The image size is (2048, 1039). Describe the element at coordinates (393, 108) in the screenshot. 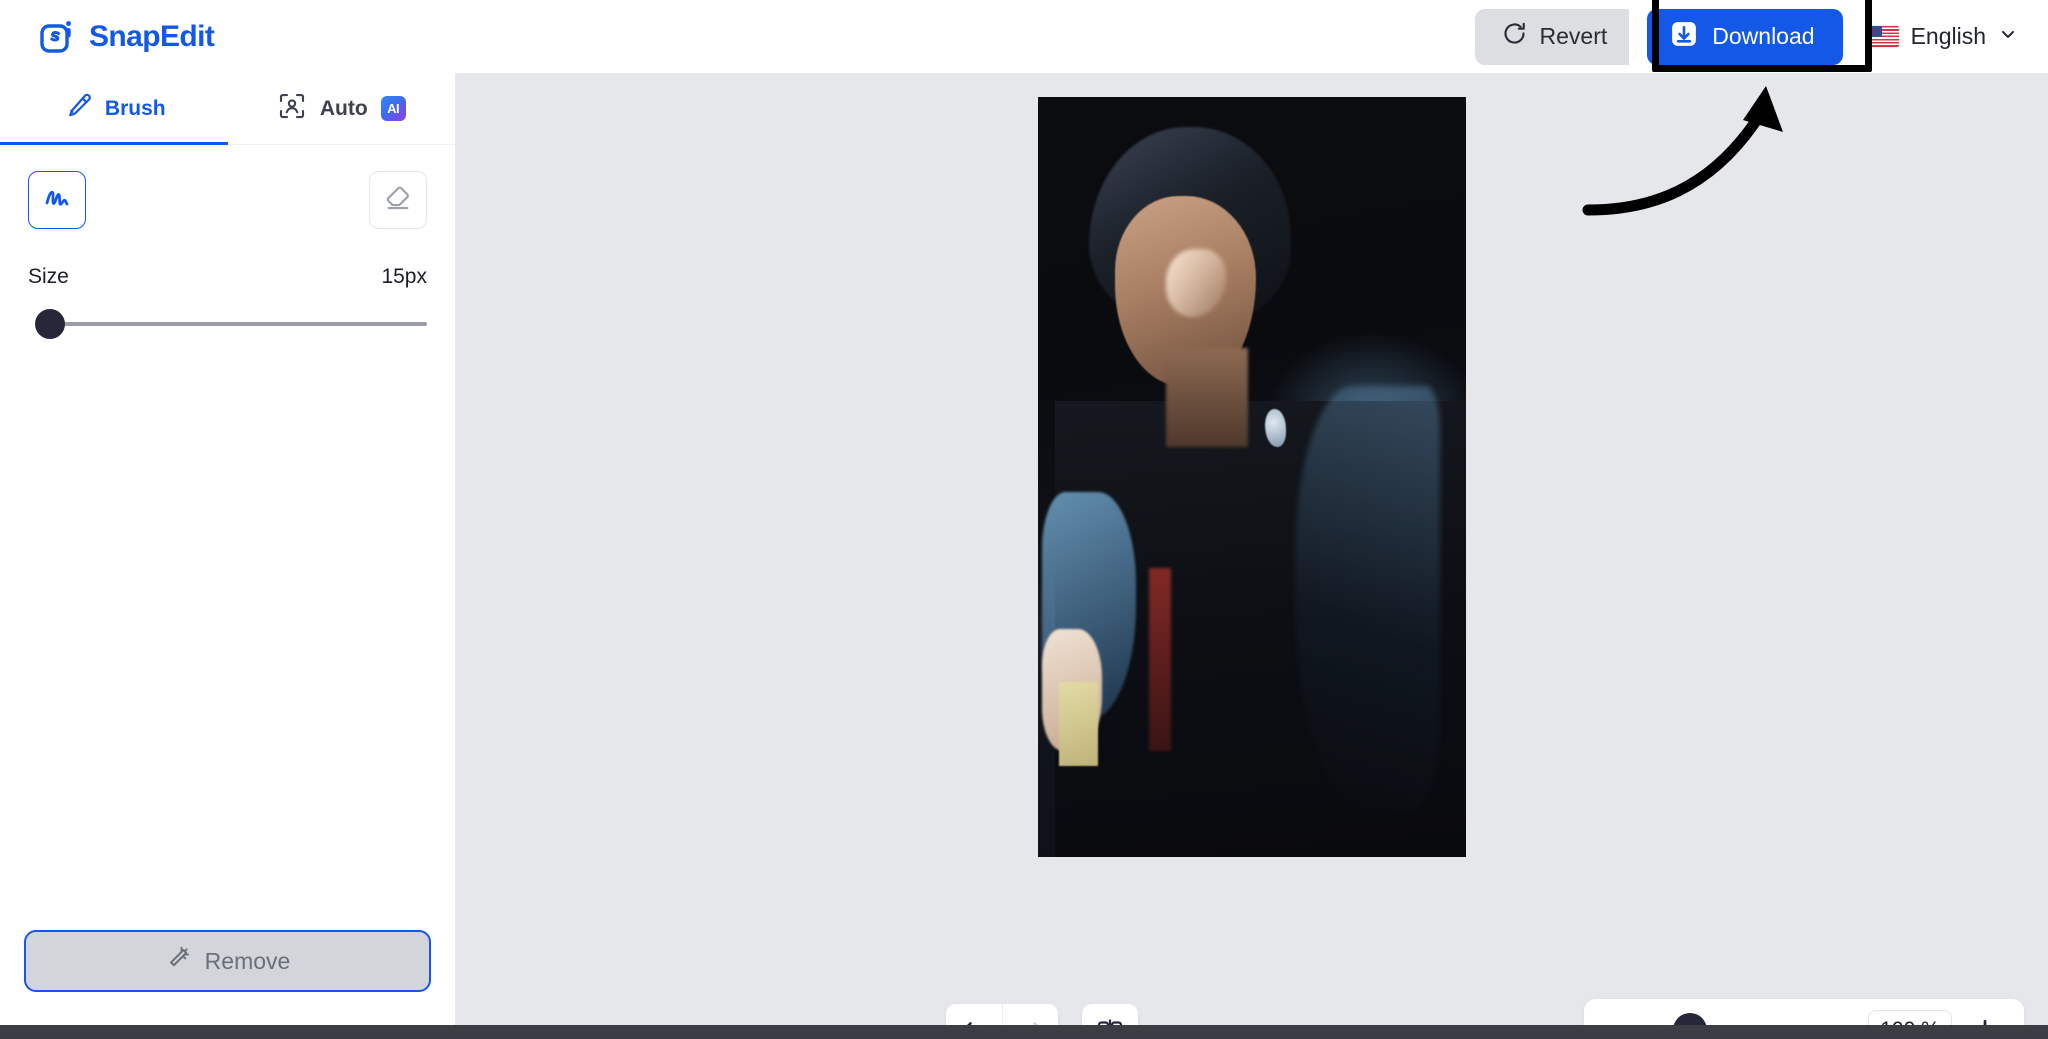

I see `ai-badge: AI` at that location.